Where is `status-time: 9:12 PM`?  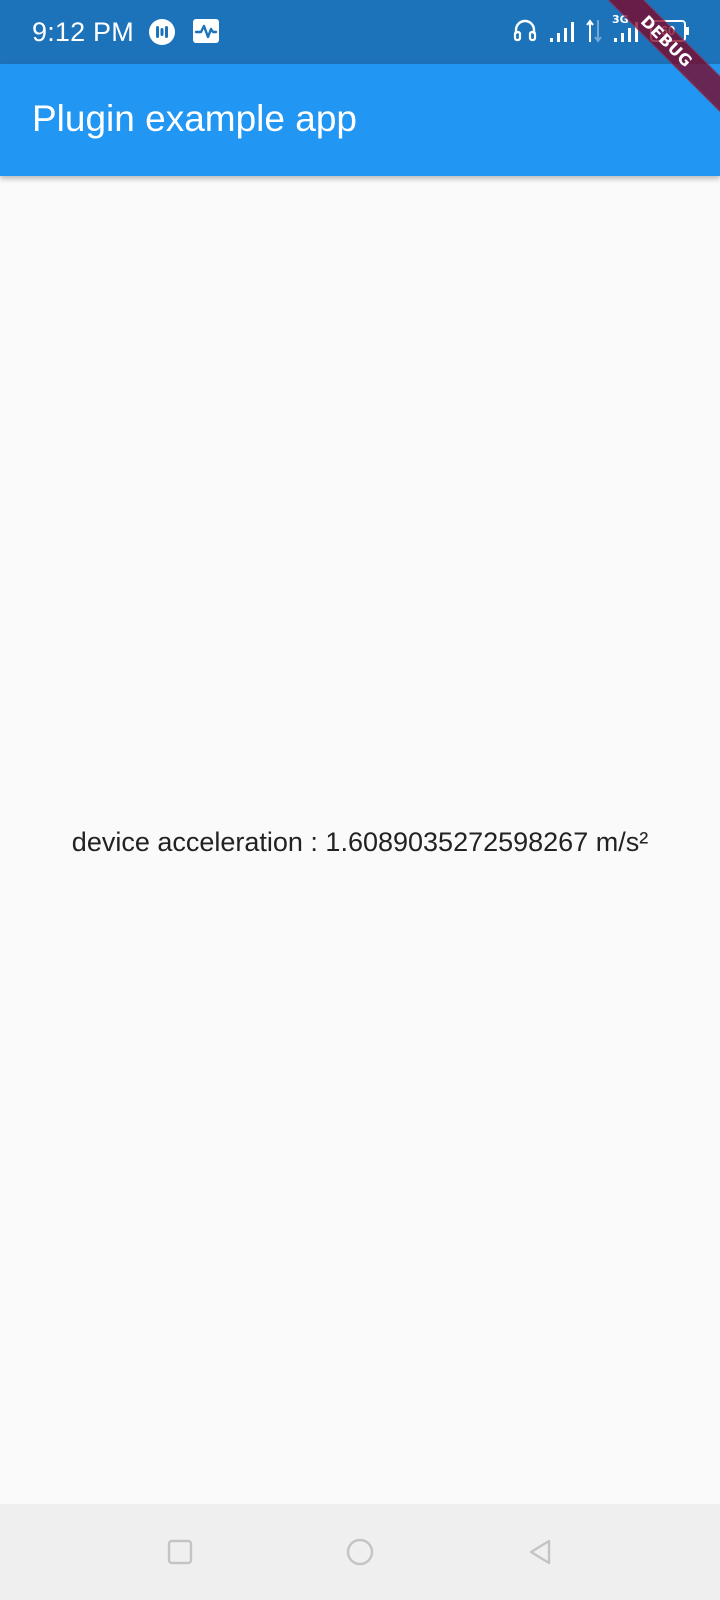 status-time: 9:12 PM is located at coordinates (83, 32).